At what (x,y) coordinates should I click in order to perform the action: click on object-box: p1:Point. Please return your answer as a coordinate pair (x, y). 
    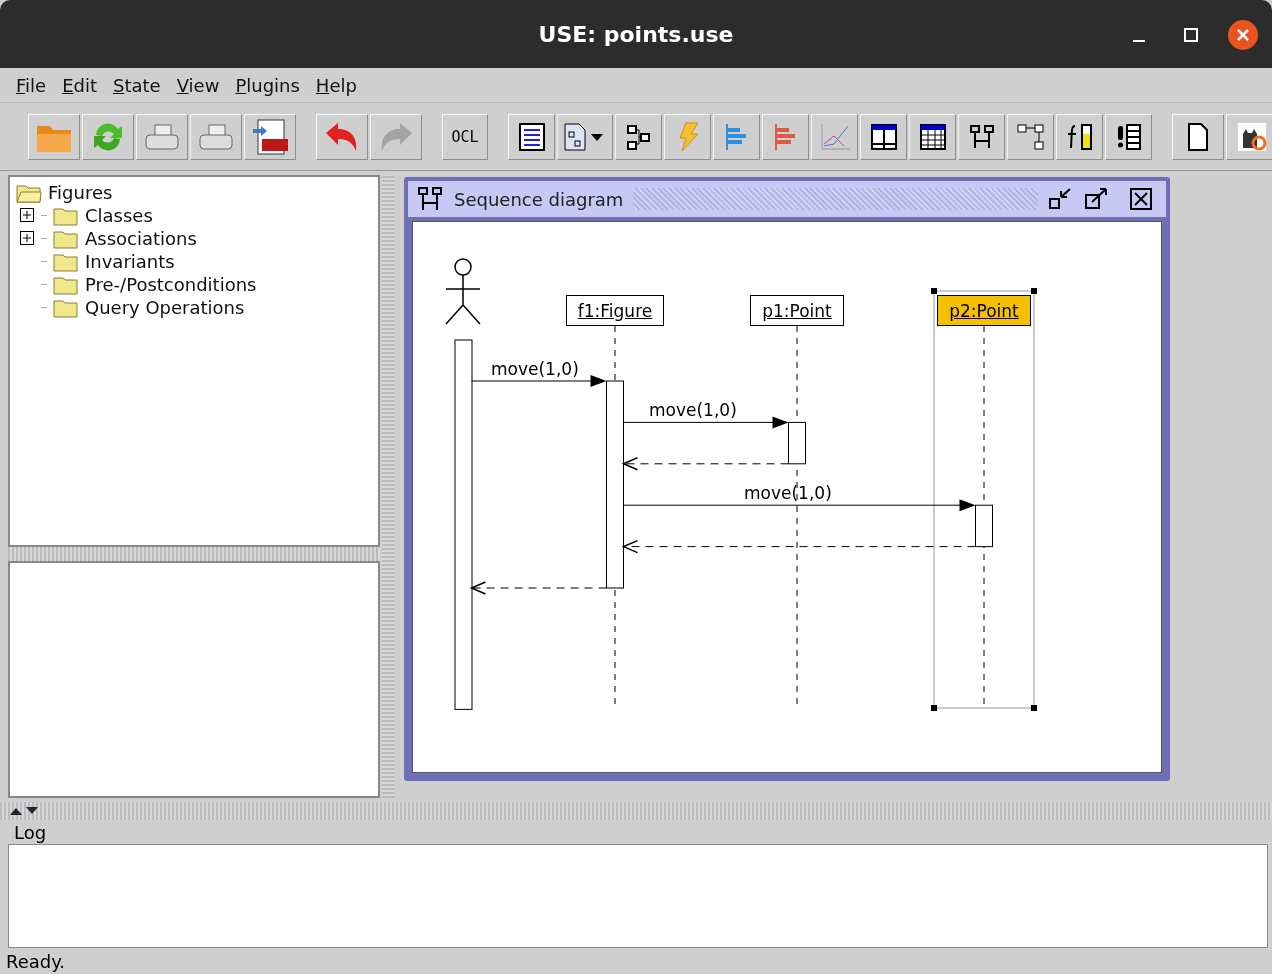
    Looking at the image, I should click on (797, 310).